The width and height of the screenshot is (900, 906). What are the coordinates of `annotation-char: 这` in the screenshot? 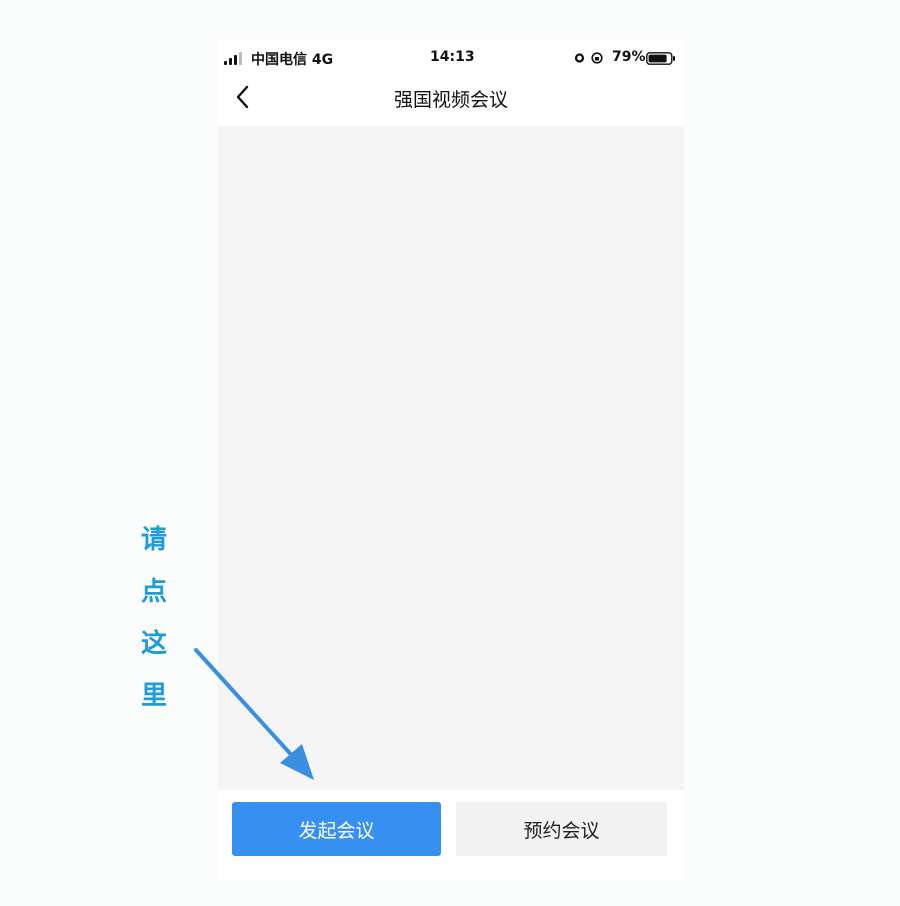 It's located at (153, 644).